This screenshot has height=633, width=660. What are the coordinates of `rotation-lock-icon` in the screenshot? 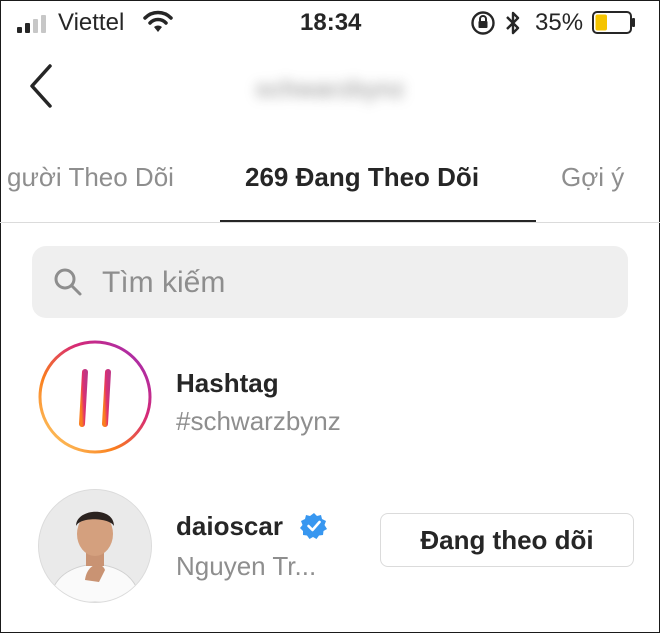 It's located at (483, 23).